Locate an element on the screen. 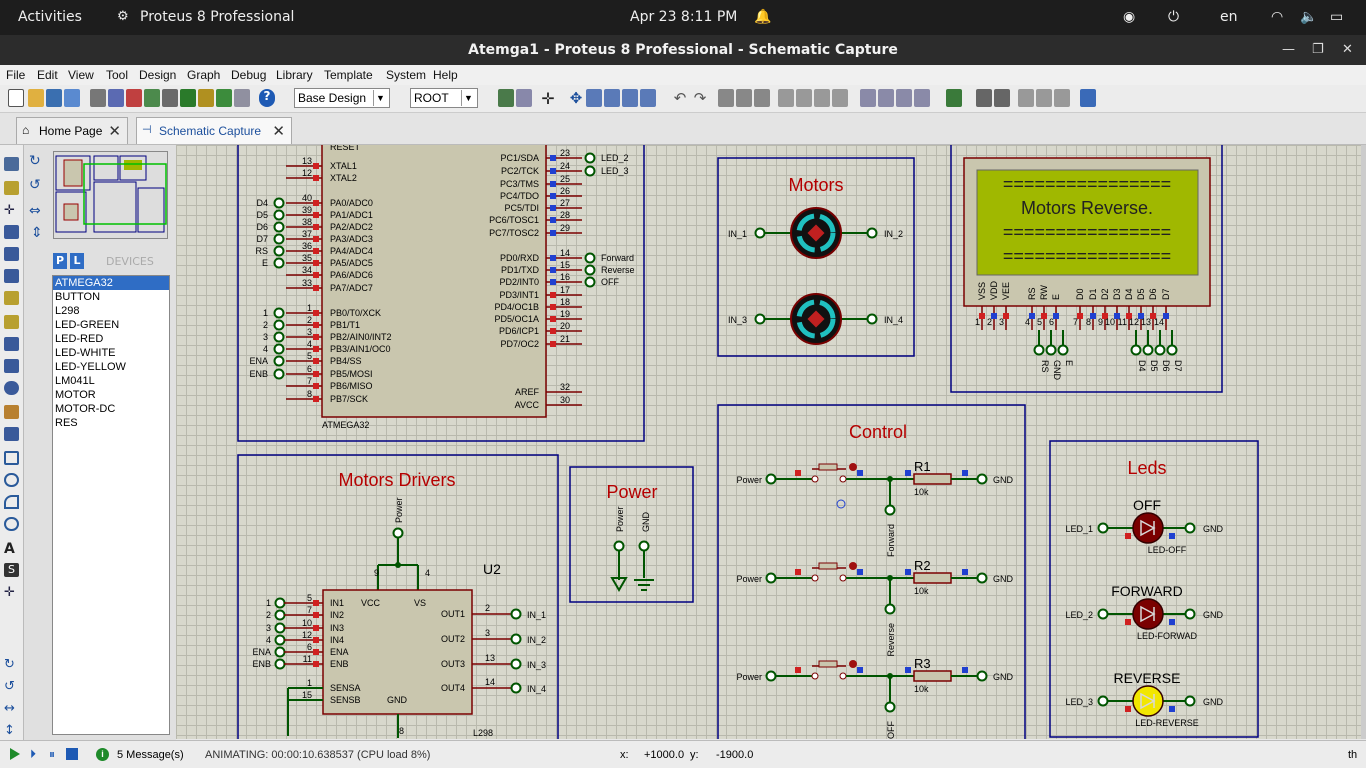 Image resolution: width=1366 pixels, height=768 pixels. copy-icon is located at coordinates (744, 98).